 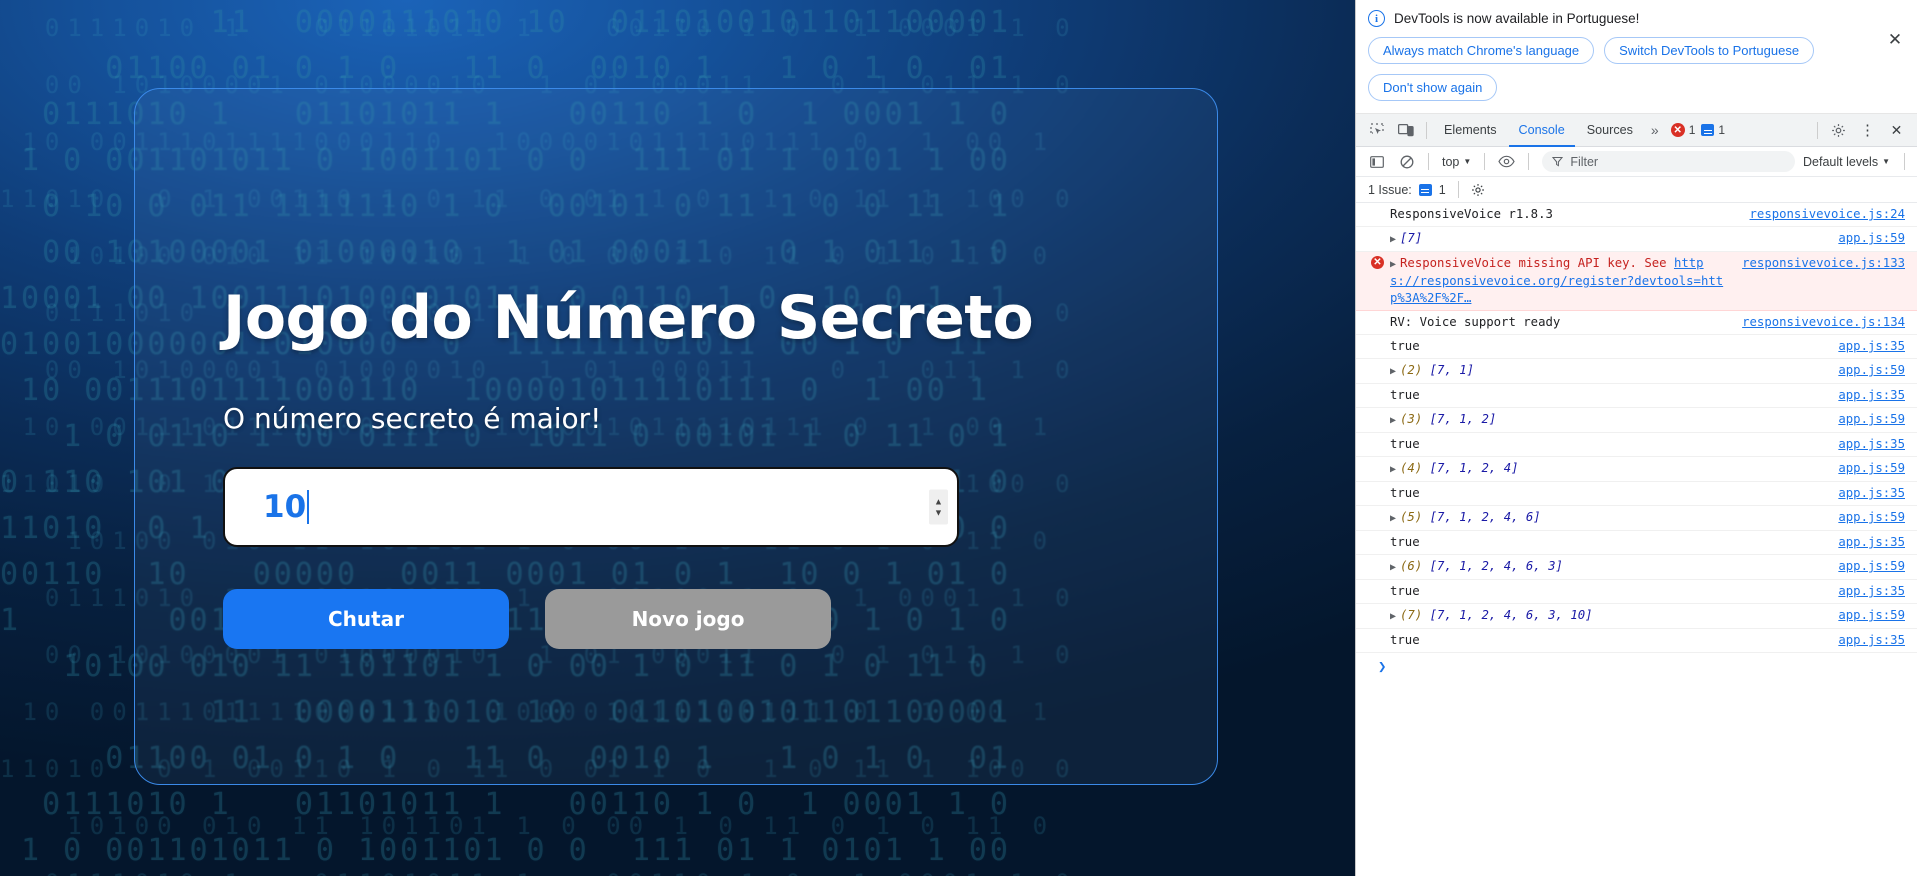 What do you see at coordinates (1451, 161) in the screenshot?
I see `context-label: top` at bounding box center [1451, 161].